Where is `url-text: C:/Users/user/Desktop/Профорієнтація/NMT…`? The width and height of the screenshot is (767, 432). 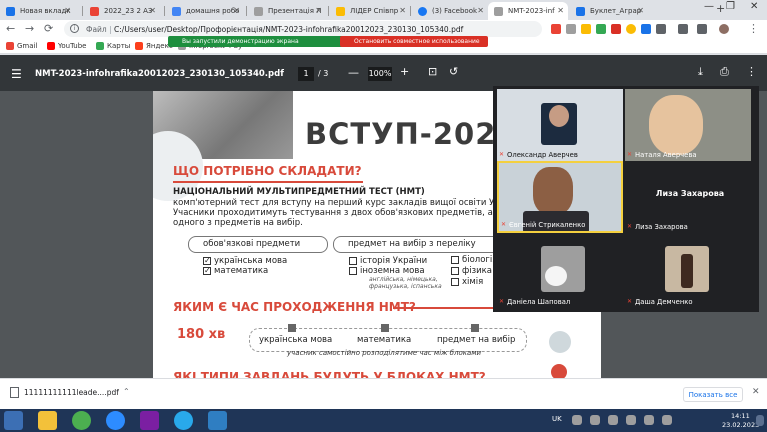 url-text: C:/Users/user/Desktop/Профорієнтація/NMT… is located at coordinates (289, 29).